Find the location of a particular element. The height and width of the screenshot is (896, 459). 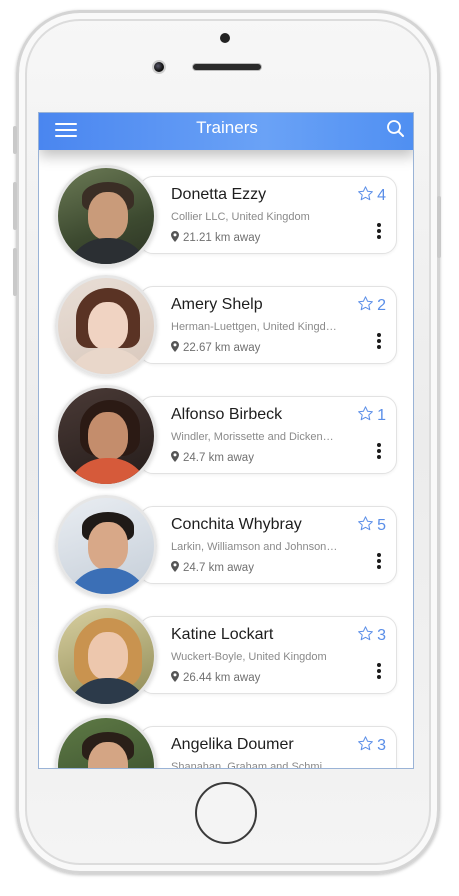

volume-down-button is located at coordinates (15, 272).